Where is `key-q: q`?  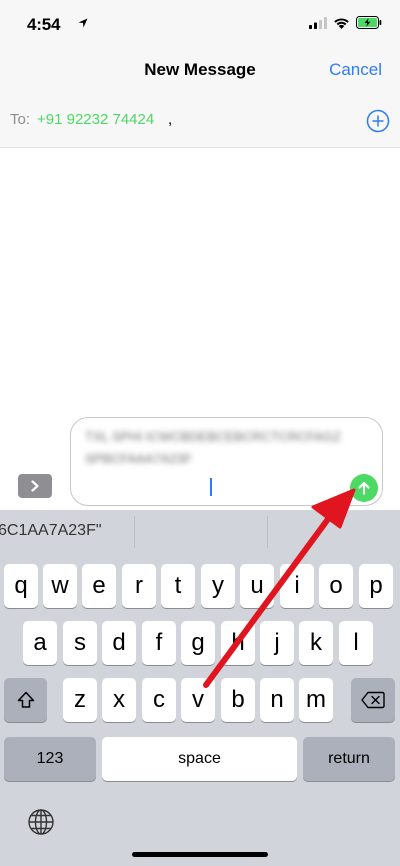 key-q: q is located at coordinates (21, 586).